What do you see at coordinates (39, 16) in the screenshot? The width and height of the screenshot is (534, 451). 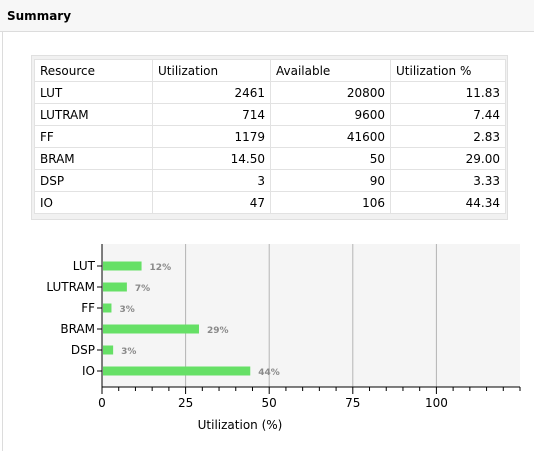 I see `summary-title: Summary` at bounding box center [39, 16].